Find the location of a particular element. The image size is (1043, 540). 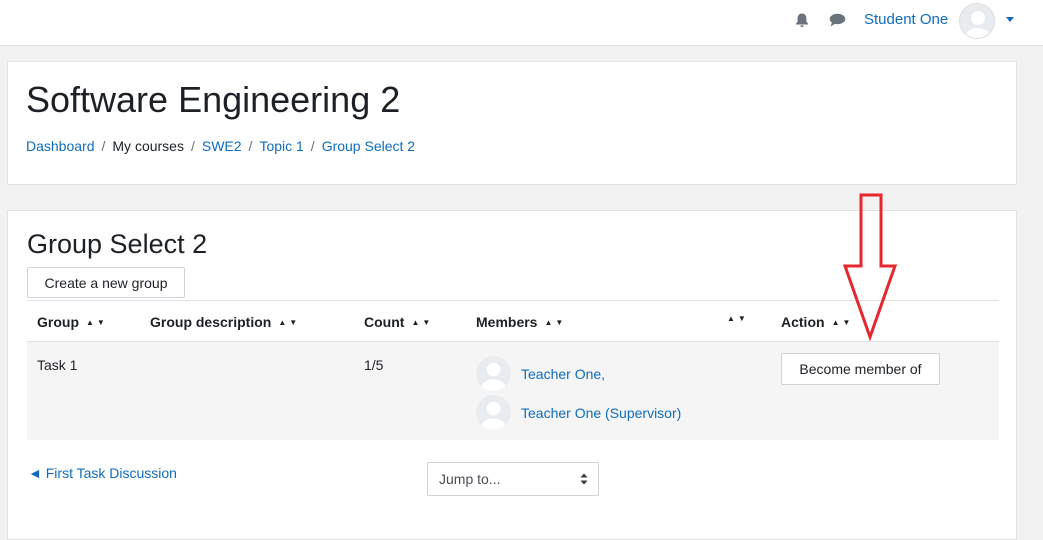

breadcrumb-dashboard: Dashboard is located at coordinates (60, 146).